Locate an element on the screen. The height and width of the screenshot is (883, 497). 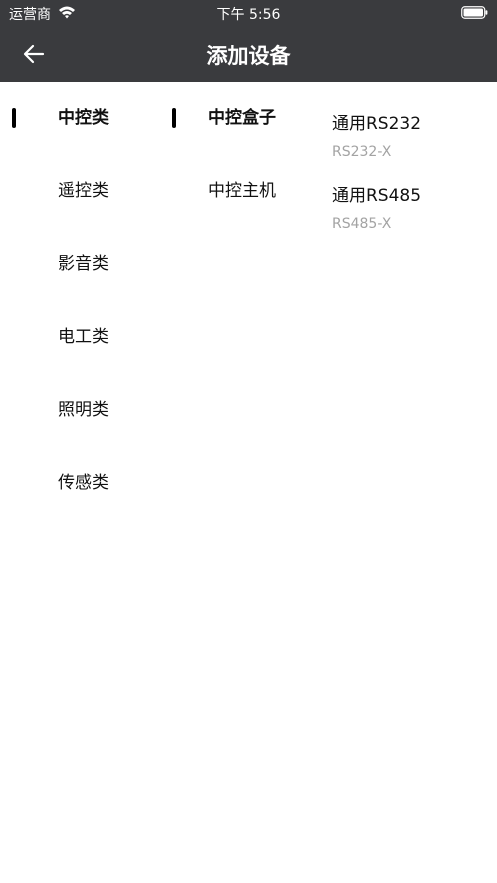
model-item-rs232: 通用RS232 RS232-X is located at coordinates (410, 121).